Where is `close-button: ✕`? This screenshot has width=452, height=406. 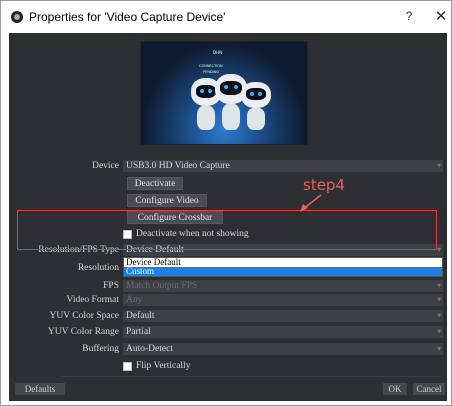
close-button: ✕ is located at coordinates (441, 16).